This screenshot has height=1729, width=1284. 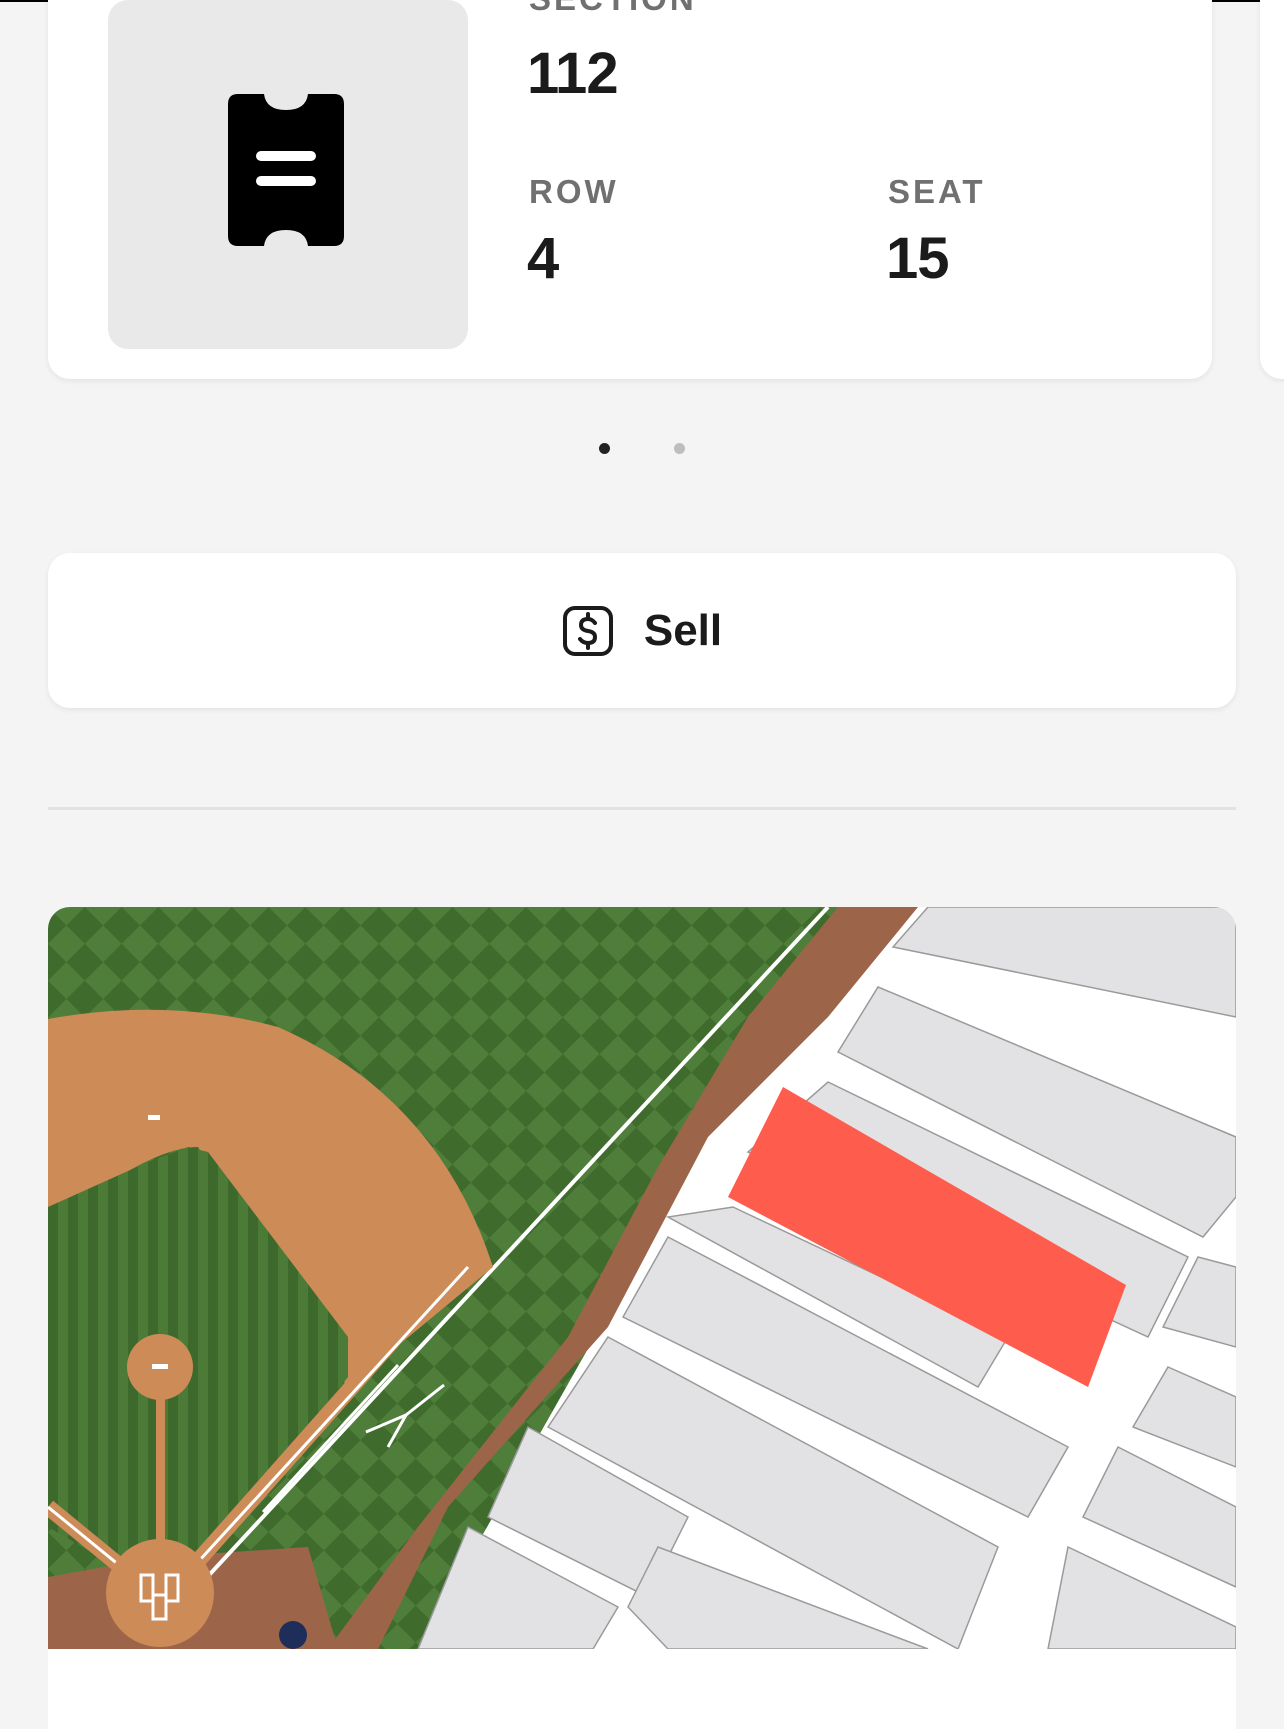 What do you see at coordinates (918, 258) in the screenshot?
I see `seat-value: 15` at bounding box center [918, 258].